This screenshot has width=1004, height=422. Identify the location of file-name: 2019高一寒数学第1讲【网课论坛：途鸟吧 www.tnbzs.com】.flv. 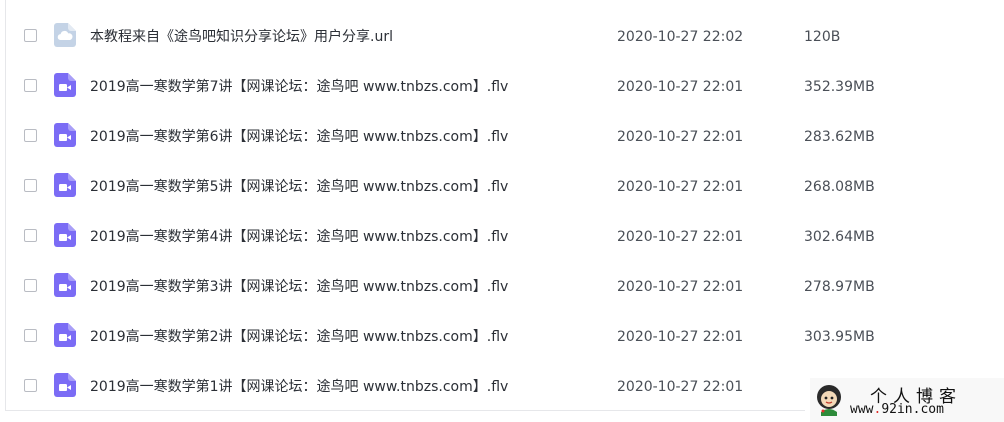
(299, 387).